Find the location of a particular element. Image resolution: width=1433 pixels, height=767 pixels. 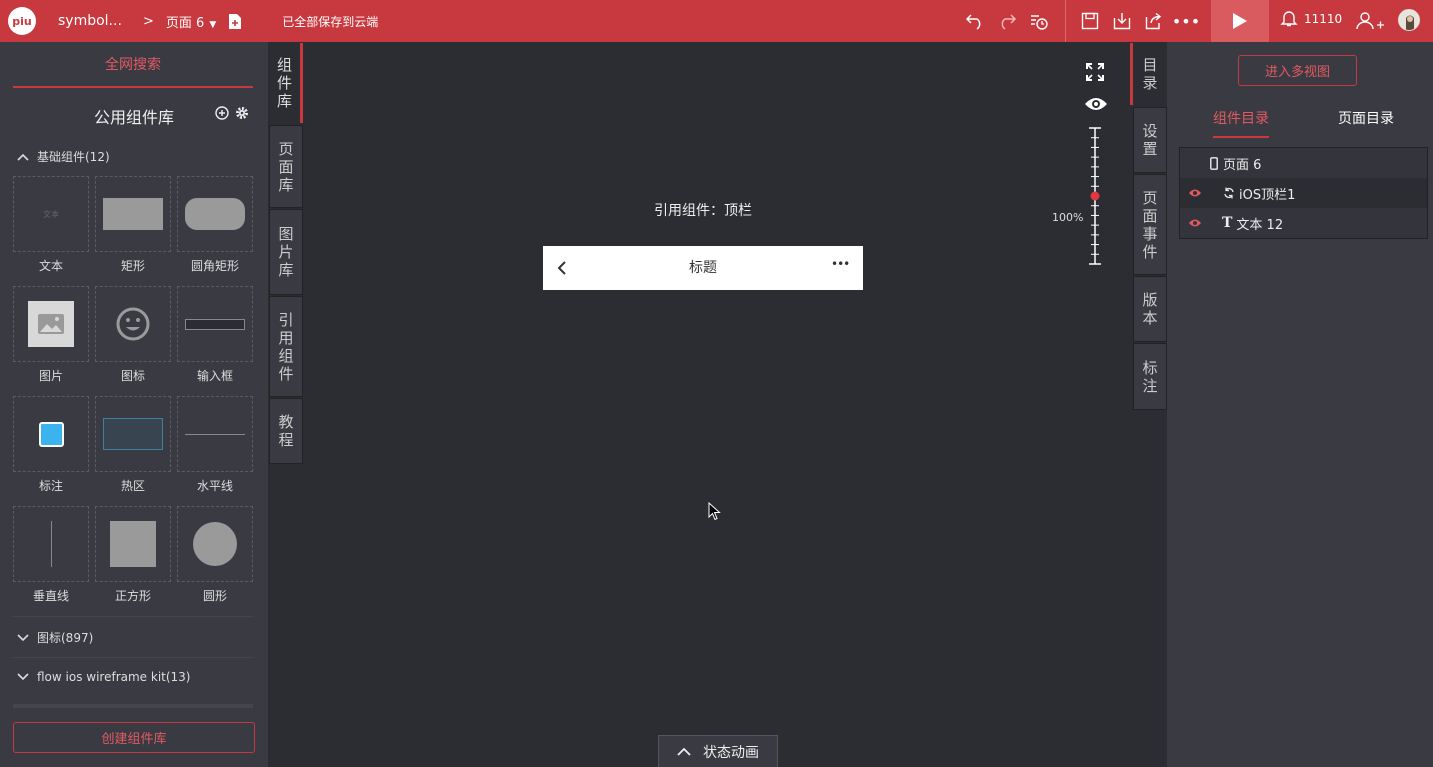

rounded-rectangle-thumb is located at coordinates (215, 214).